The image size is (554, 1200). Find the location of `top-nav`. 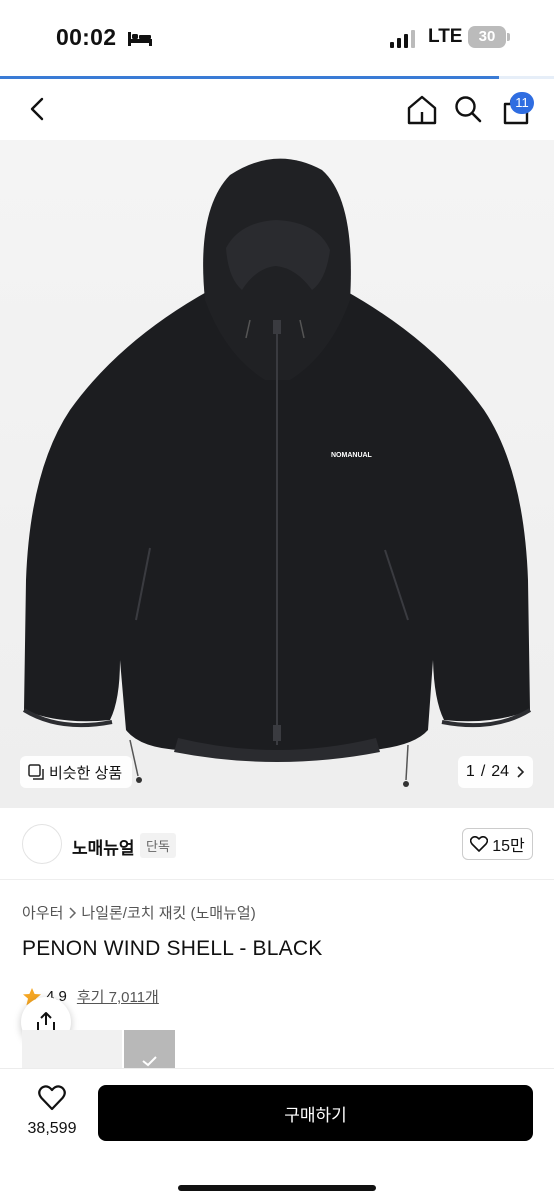

top-nav is located at coordinates (277, 110).